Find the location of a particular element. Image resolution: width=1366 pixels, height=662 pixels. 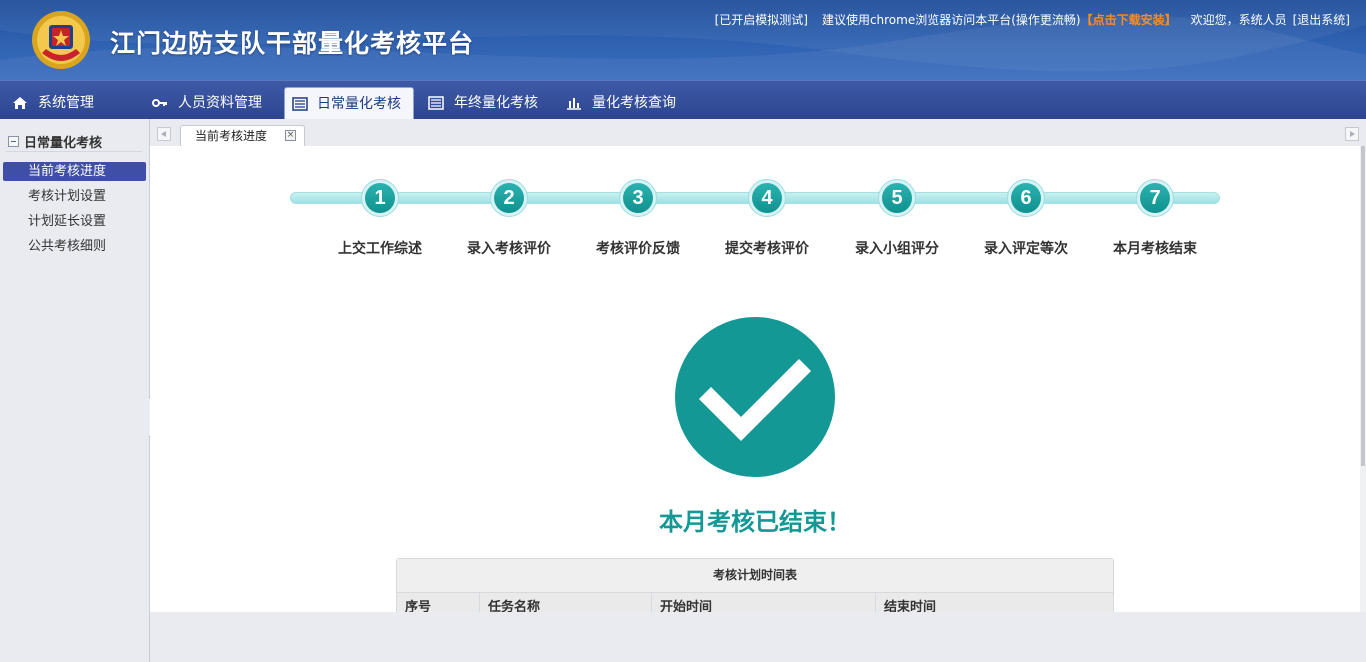

nav-tab-label: 日常量化考核 is located at coordinates (359, 104).